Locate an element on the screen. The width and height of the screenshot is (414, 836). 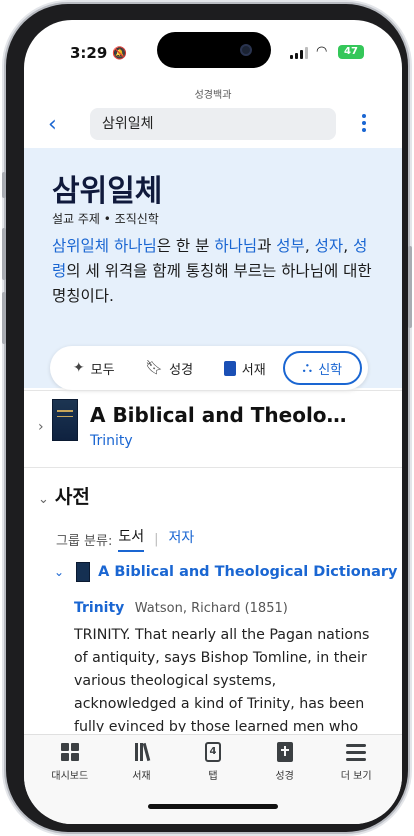
link-god: 하나님 is located at coordinates (235, 246).